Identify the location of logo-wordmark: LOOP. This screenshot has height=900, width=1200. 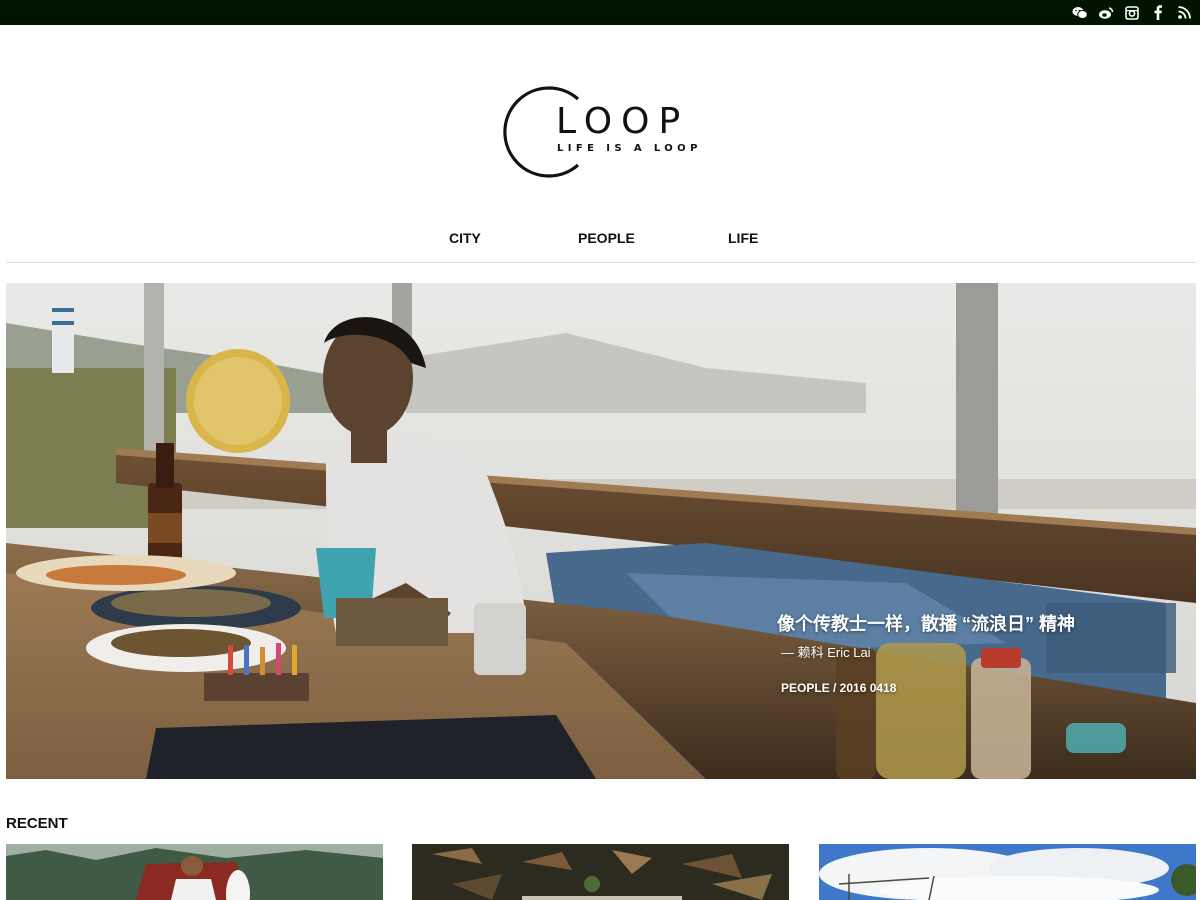
(623, 121).